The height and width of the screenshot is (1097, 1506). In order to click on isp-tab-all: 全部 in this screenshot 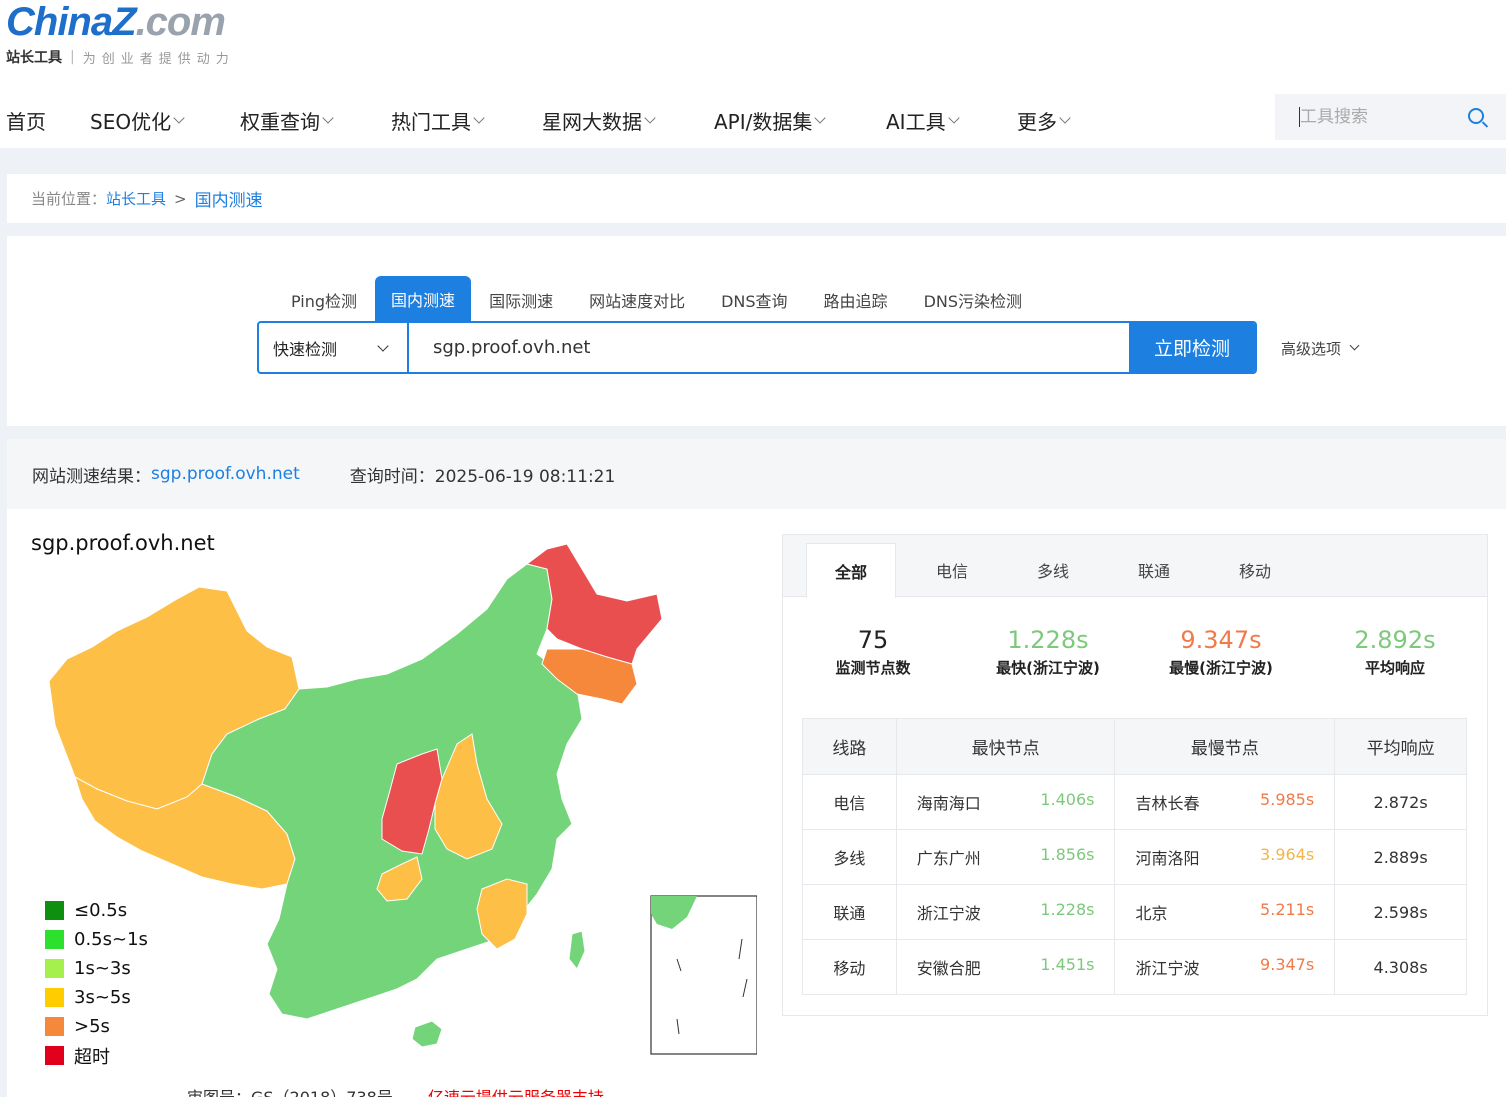, I will do `click(851, 570)`.